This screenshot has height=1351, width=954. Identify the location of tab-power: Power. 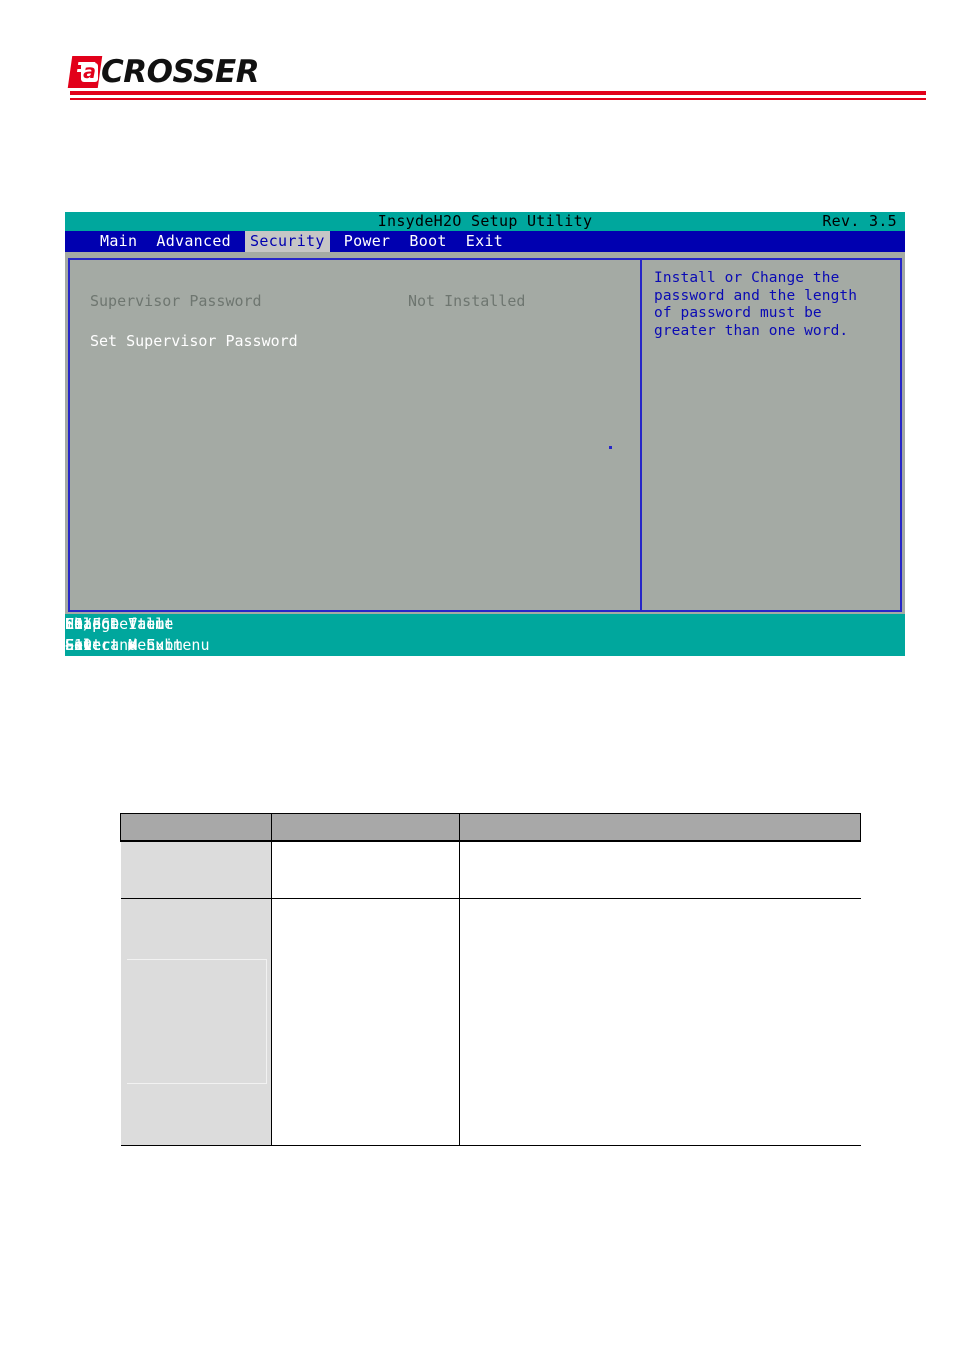
(367, 241).